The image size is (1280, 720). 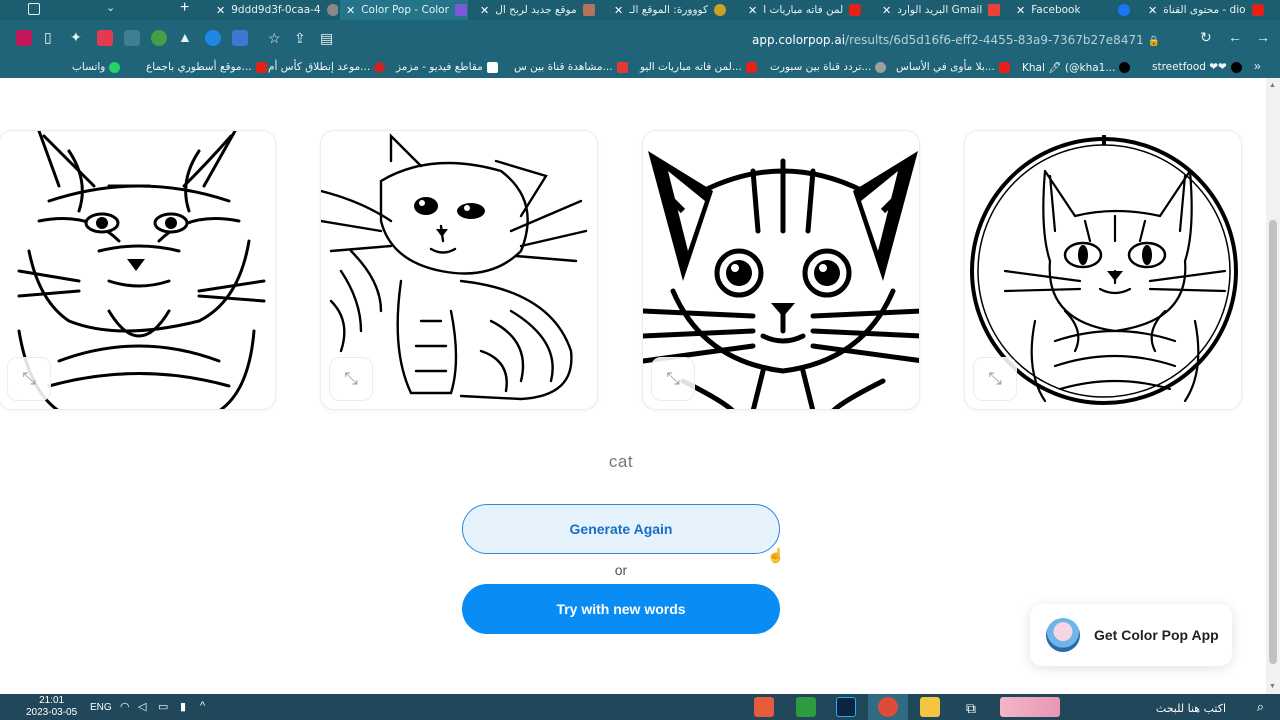 I want to click on extension-a-icon, so click(x=24, y=38).